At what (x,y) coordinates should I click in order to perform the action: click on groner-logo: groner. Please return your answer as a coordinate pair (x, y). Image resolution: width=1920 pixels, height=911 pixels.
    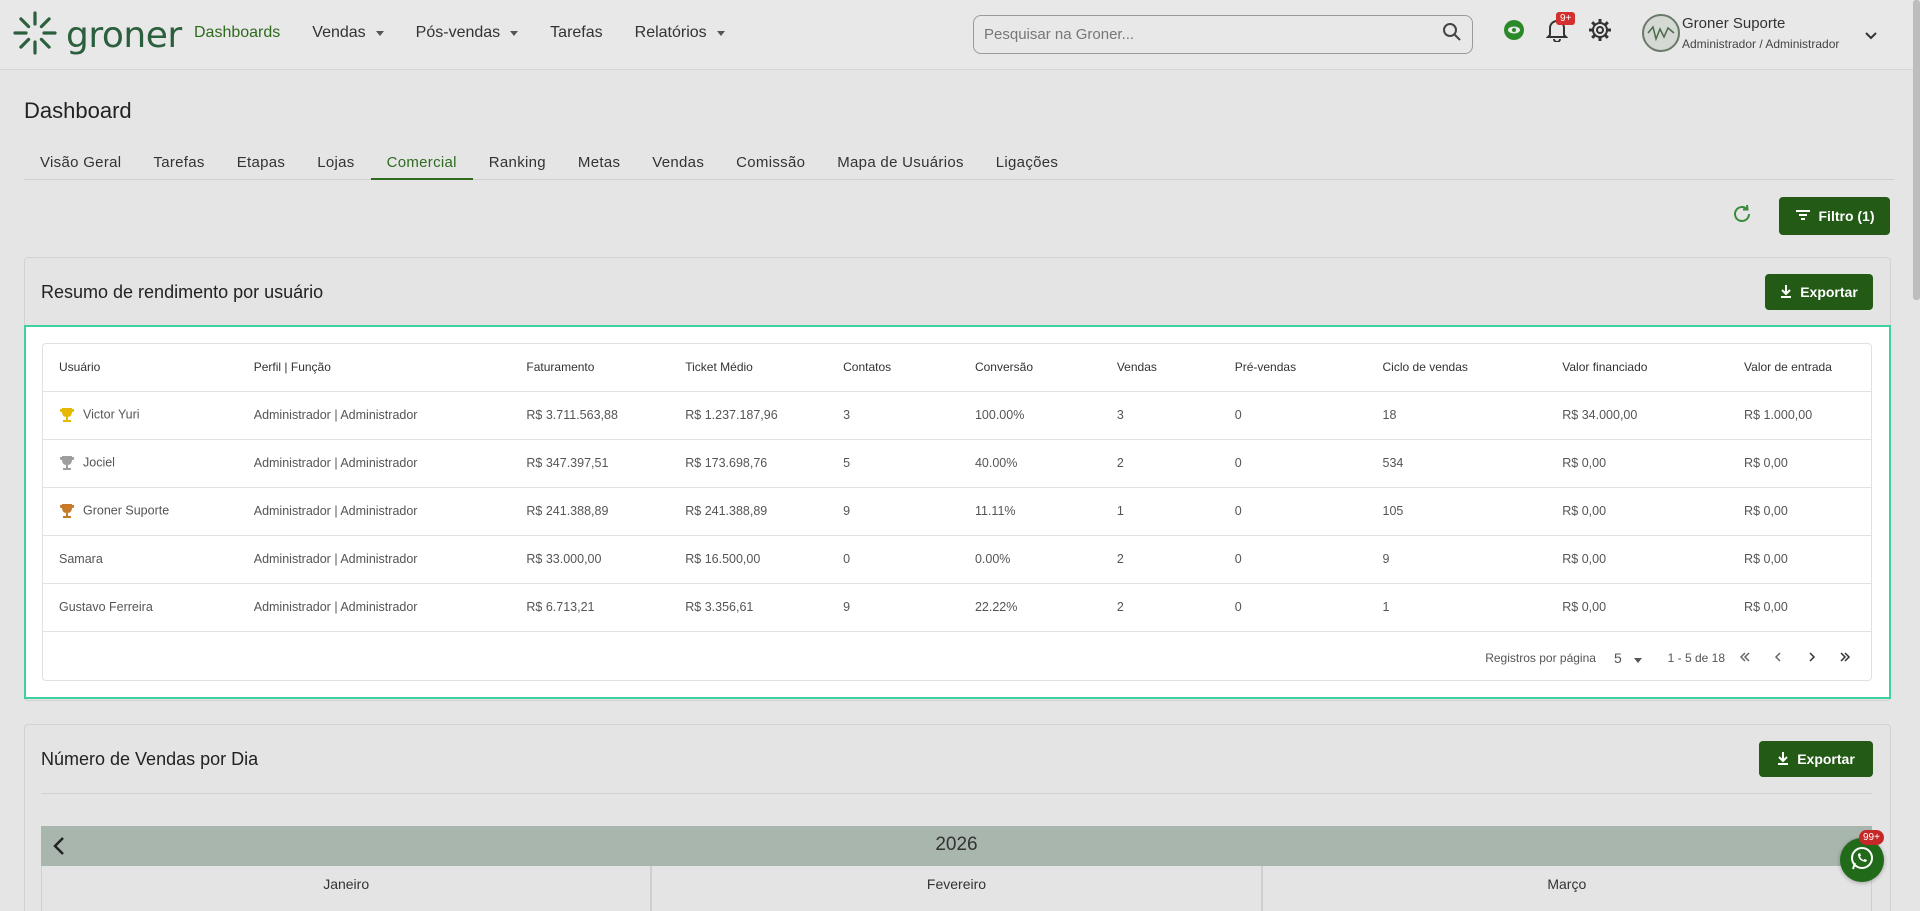
    Looking at the image, I should click on (97, 35).